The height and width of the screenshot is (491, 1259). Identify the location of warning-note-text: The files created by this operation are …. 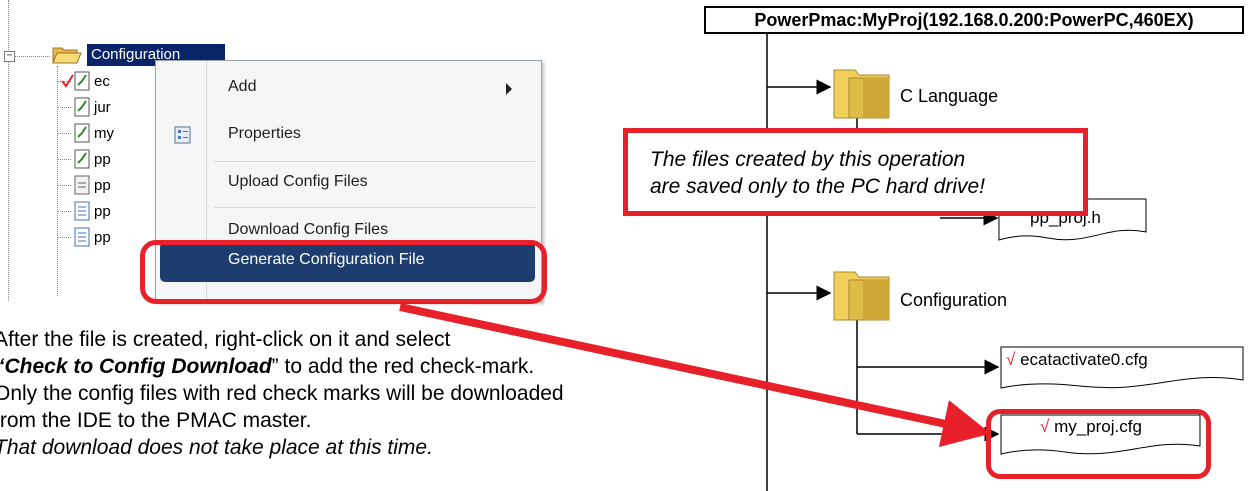
(865, 173).